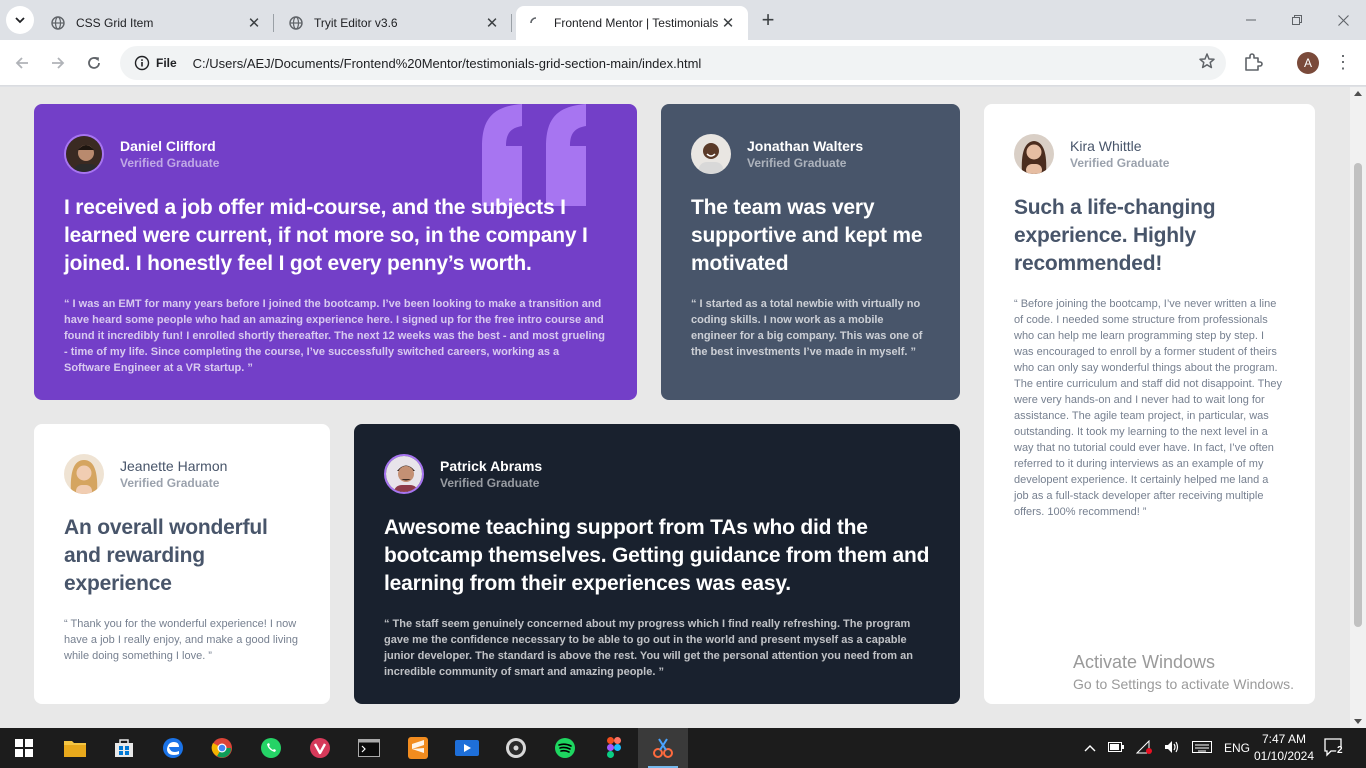  I want to click on file-explorer-icon, so click(75, 748).